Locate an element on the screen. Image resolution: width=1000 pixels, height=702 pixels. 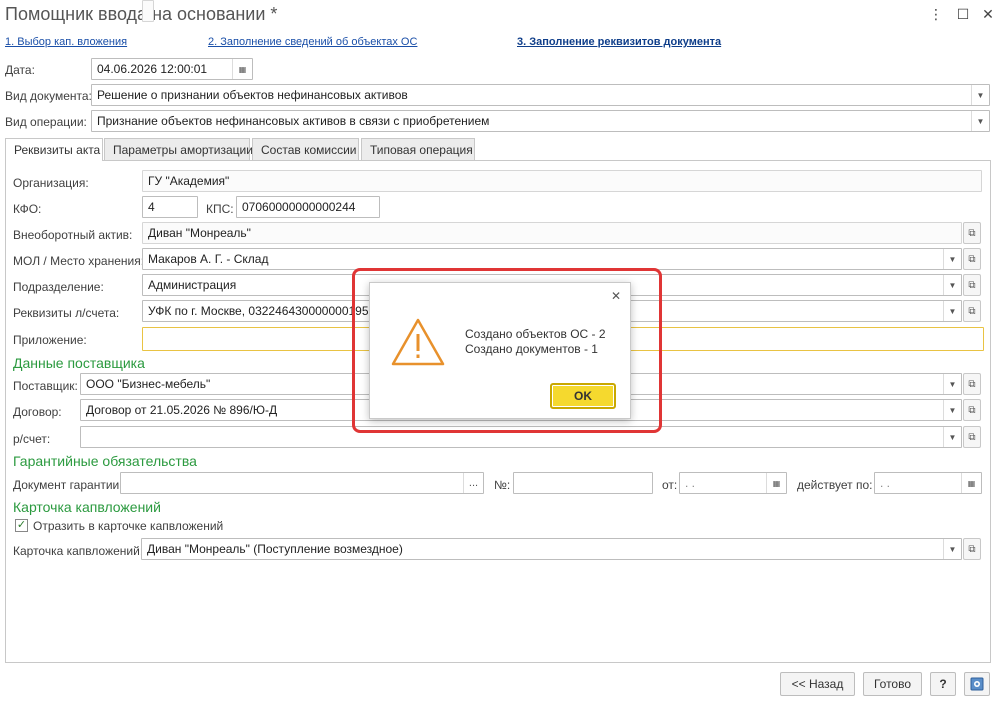
mol-label: МОЛ / Место хранения: is located at coordinates (79, 261).